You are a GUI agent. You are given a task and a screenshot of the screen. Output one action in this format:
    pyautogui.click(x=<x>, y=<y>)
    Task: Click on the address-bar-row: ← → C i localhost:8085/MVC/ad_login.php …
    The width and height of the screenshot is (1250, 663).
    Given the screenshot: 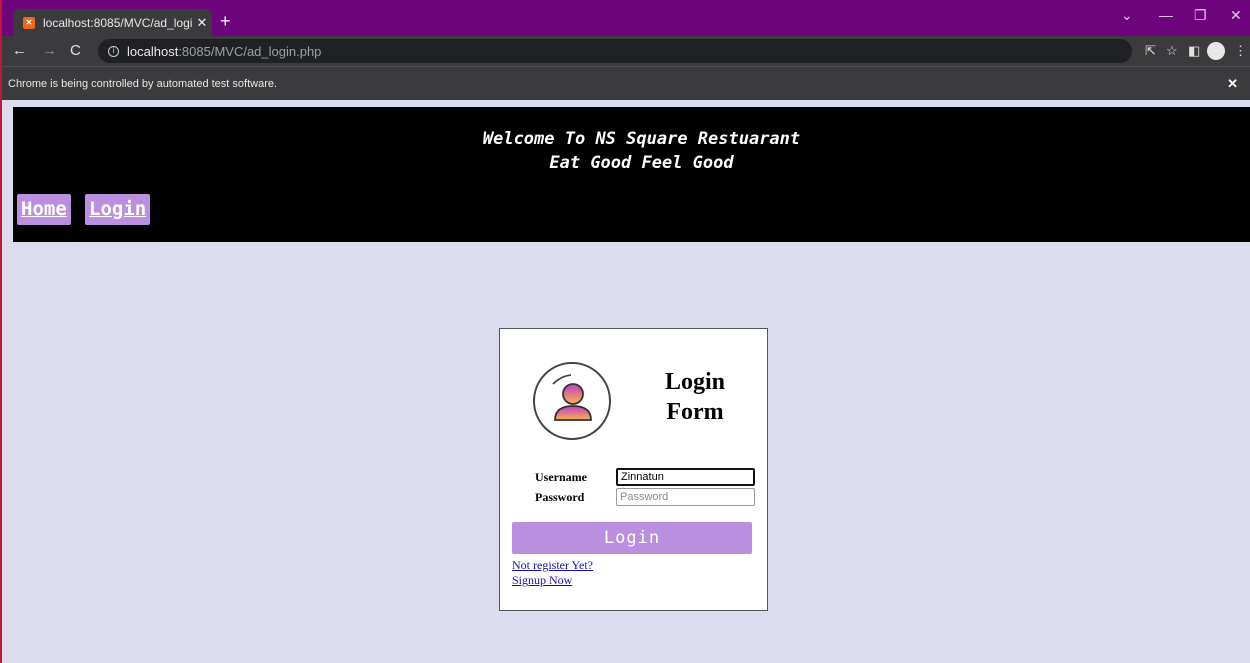 What is the action you would take?
    pyautogui.click(x=626, y=51)
    